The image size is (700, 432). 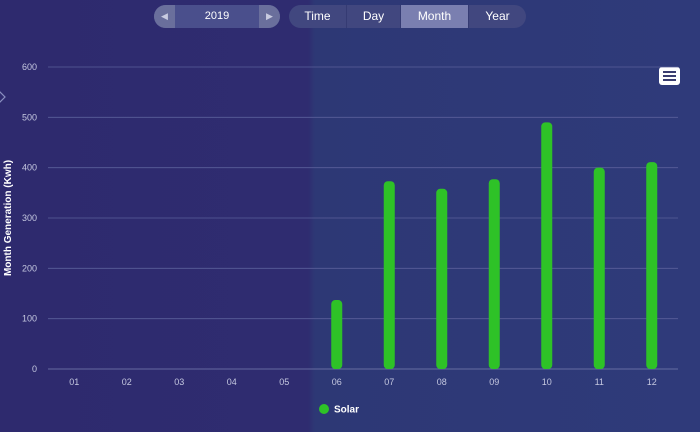 I want to click on y-tick-label: 300, so click(x=29, y=218).